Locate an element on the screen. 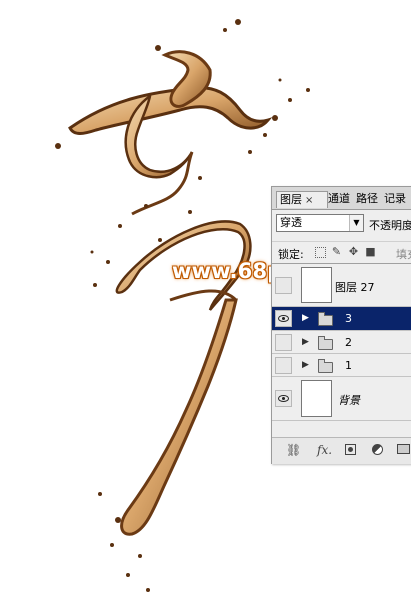 The image size is (411, 605). tab-paths: 路径 is located at coordinates (367, 199).